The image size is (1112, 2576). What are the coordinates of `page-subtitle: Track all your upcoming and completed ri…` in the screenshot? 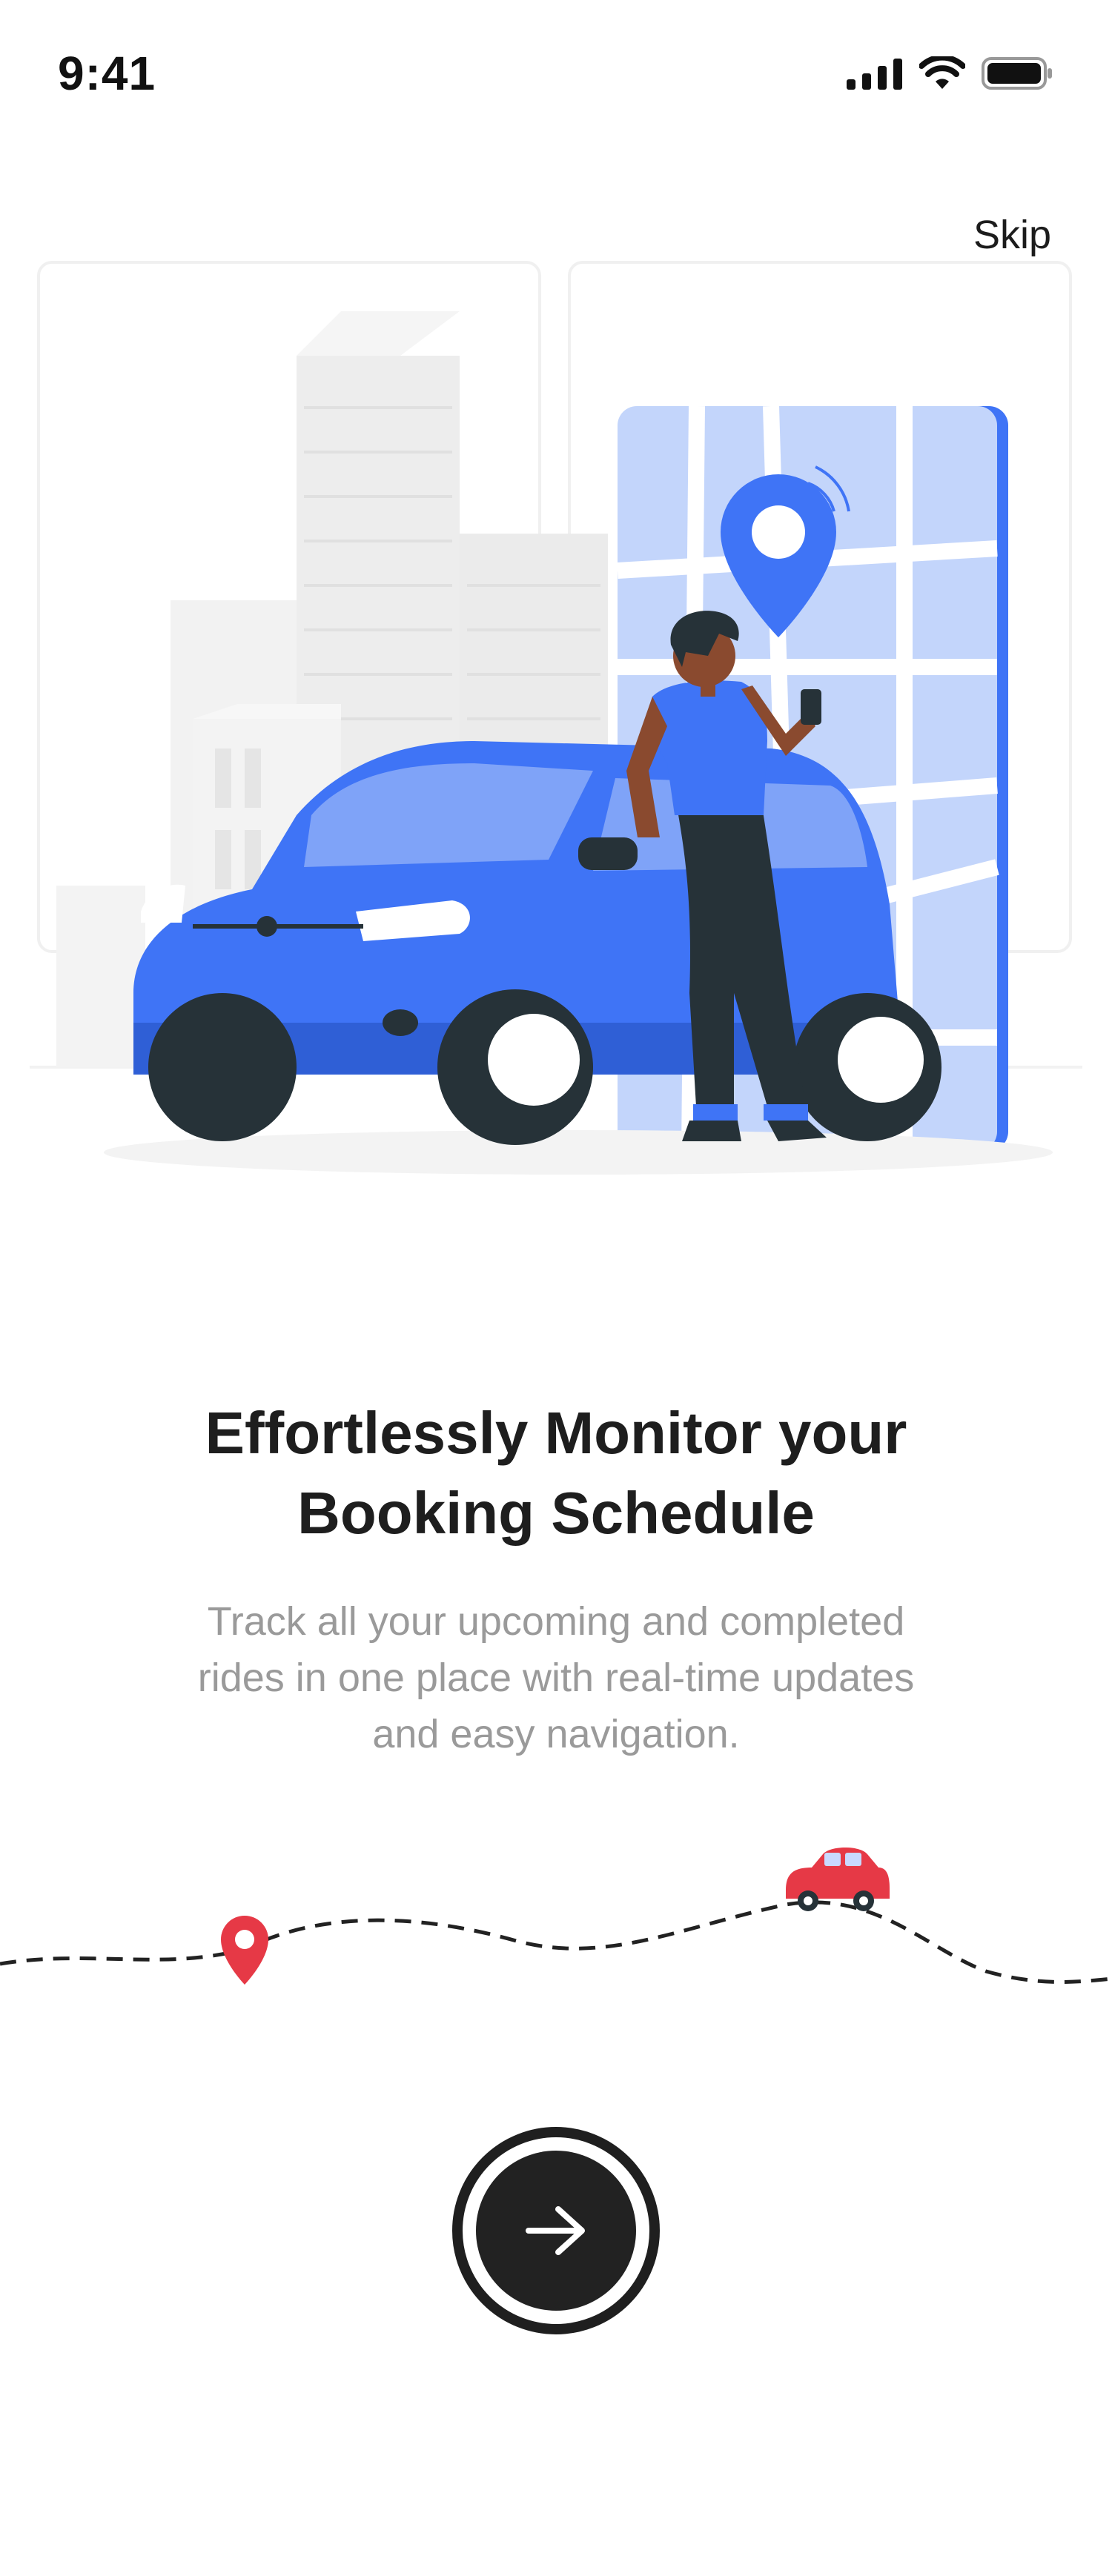 It's located at (556, 1677).